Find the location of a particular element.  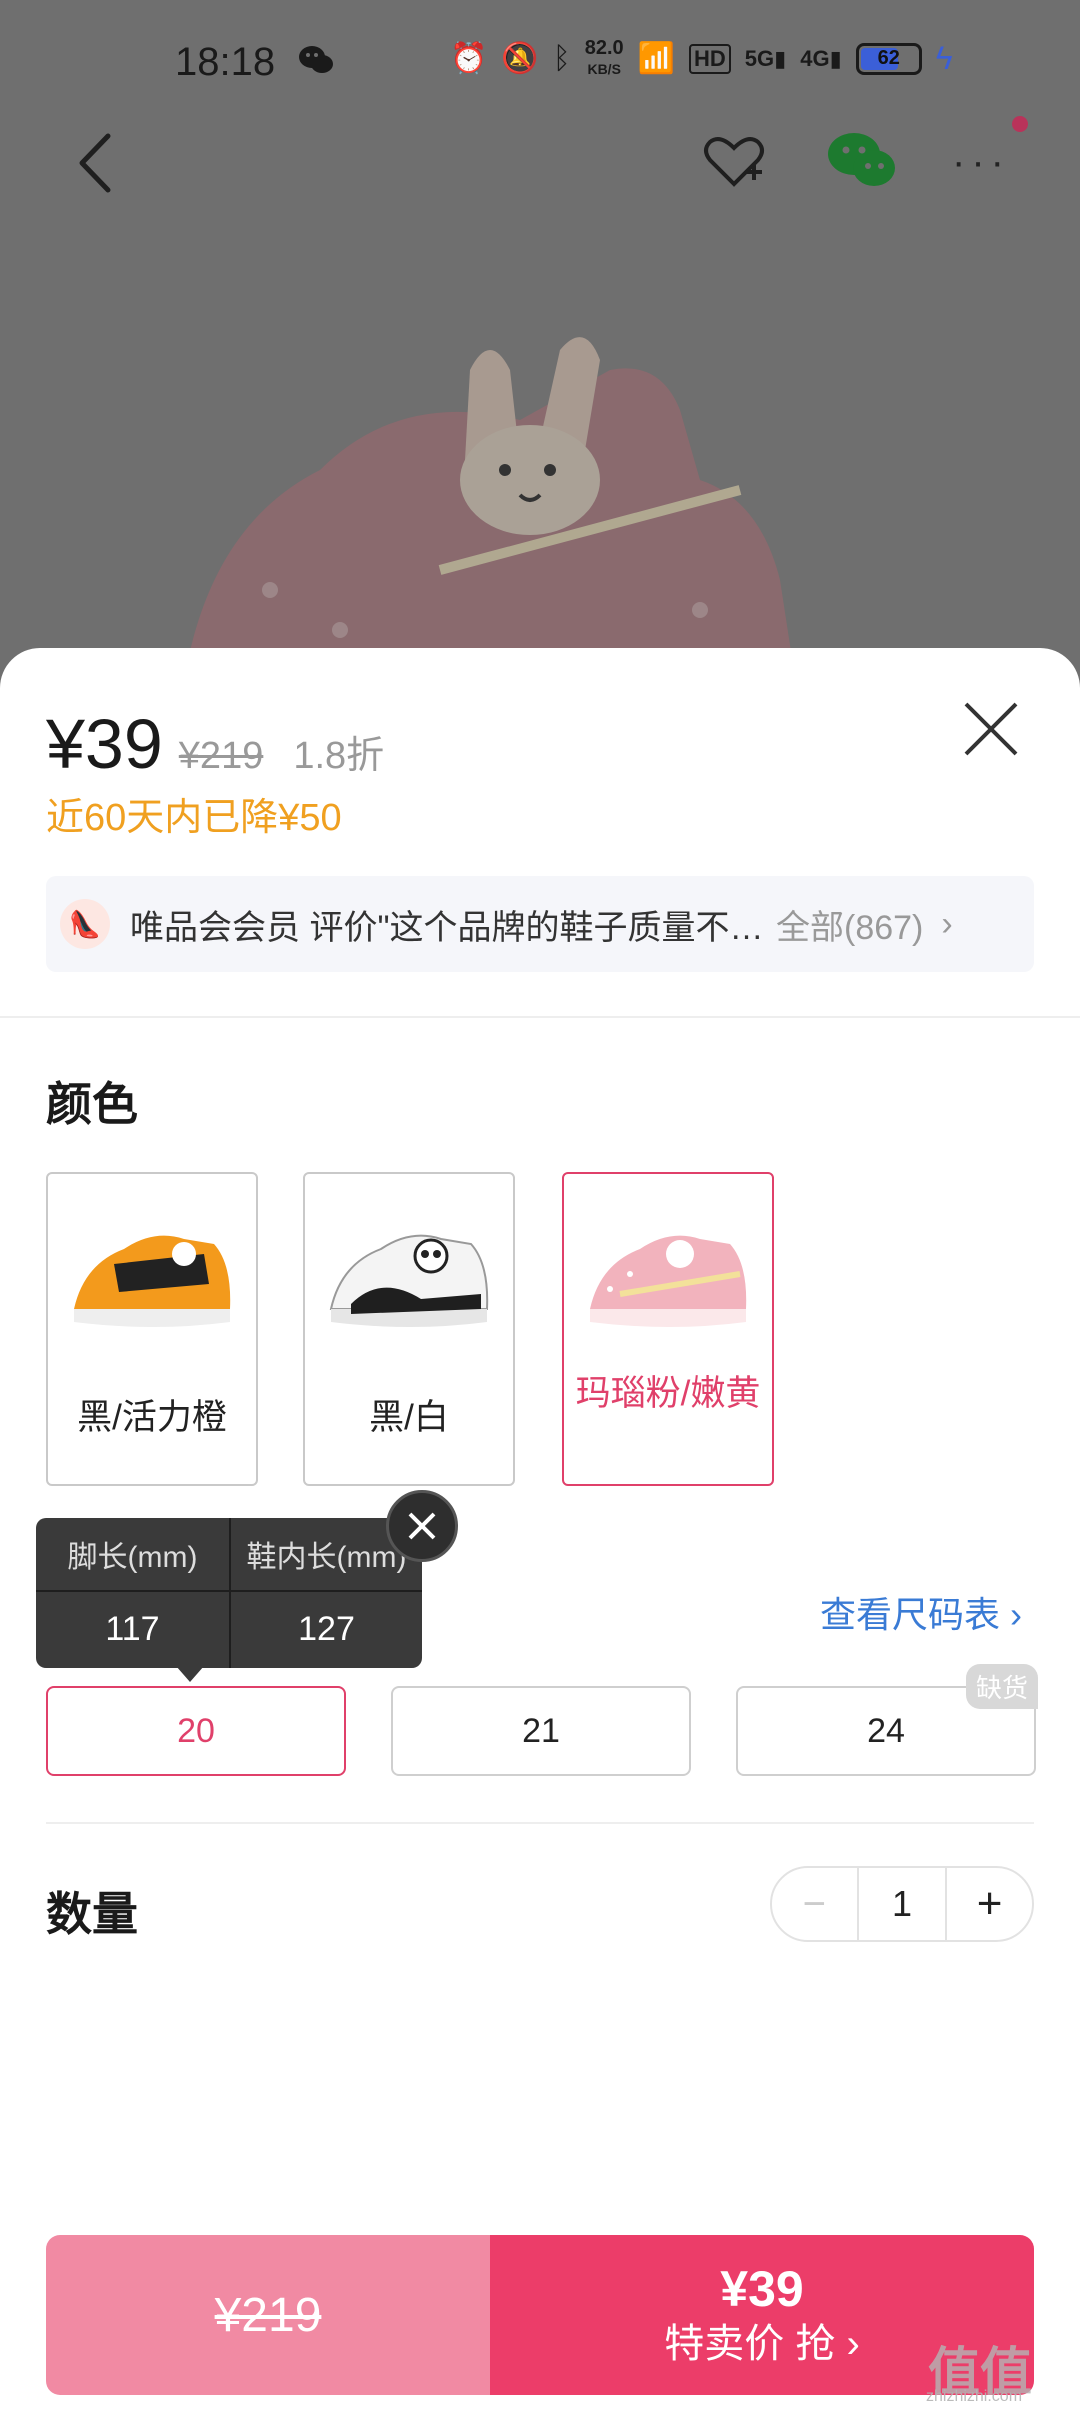

signal-5g-icon: 5G▮ is located at coordinates (765, 58).